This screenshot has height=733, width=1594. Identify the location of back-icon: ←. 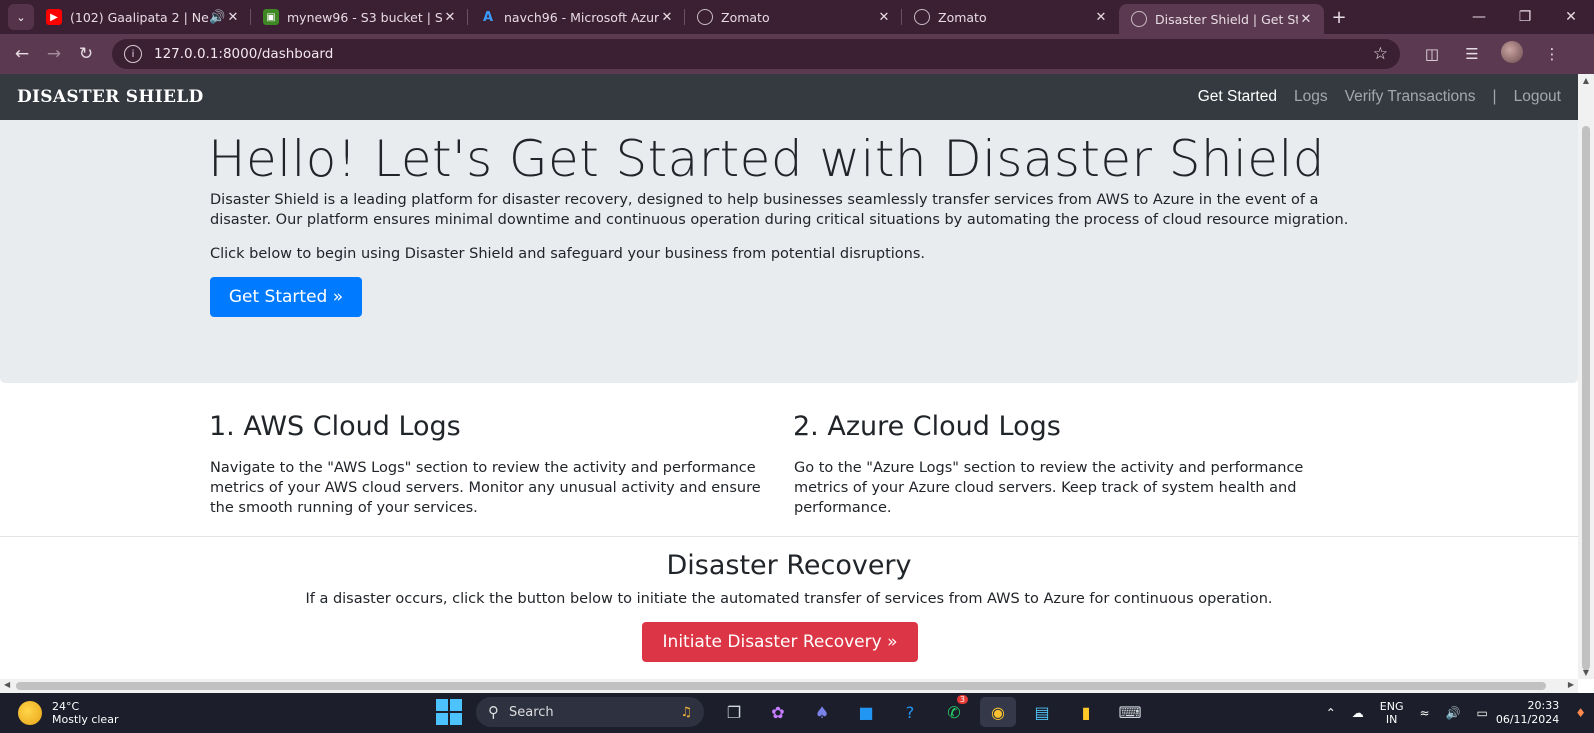
(22, 54).